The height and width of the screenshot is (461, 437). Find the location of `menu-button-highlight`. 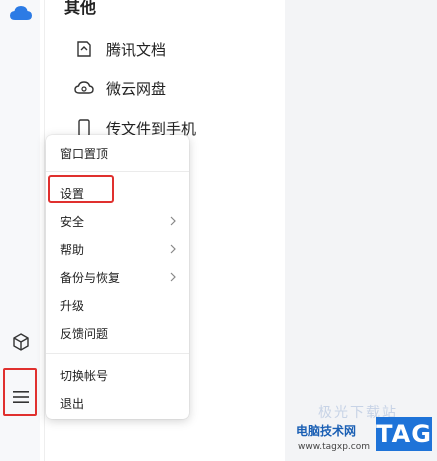

menu-button-highlight is located at coordinates (20, 392).